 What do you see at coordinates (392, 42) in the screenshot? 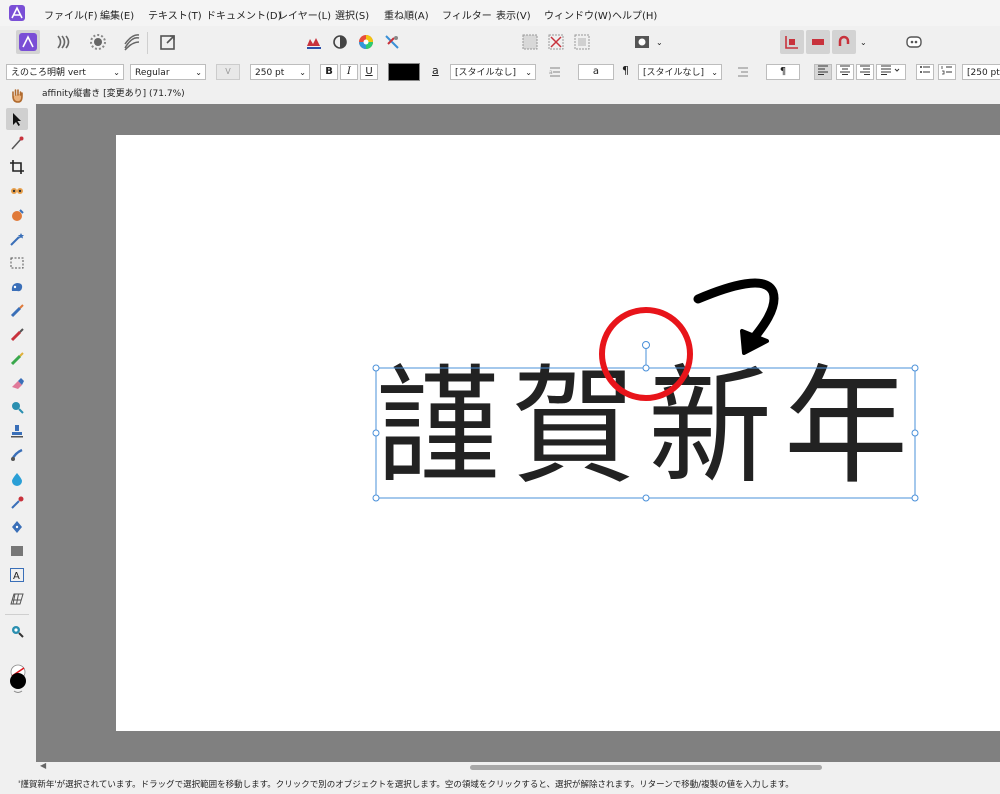
I see `recolor-icon` at bounding box center [392, 42].